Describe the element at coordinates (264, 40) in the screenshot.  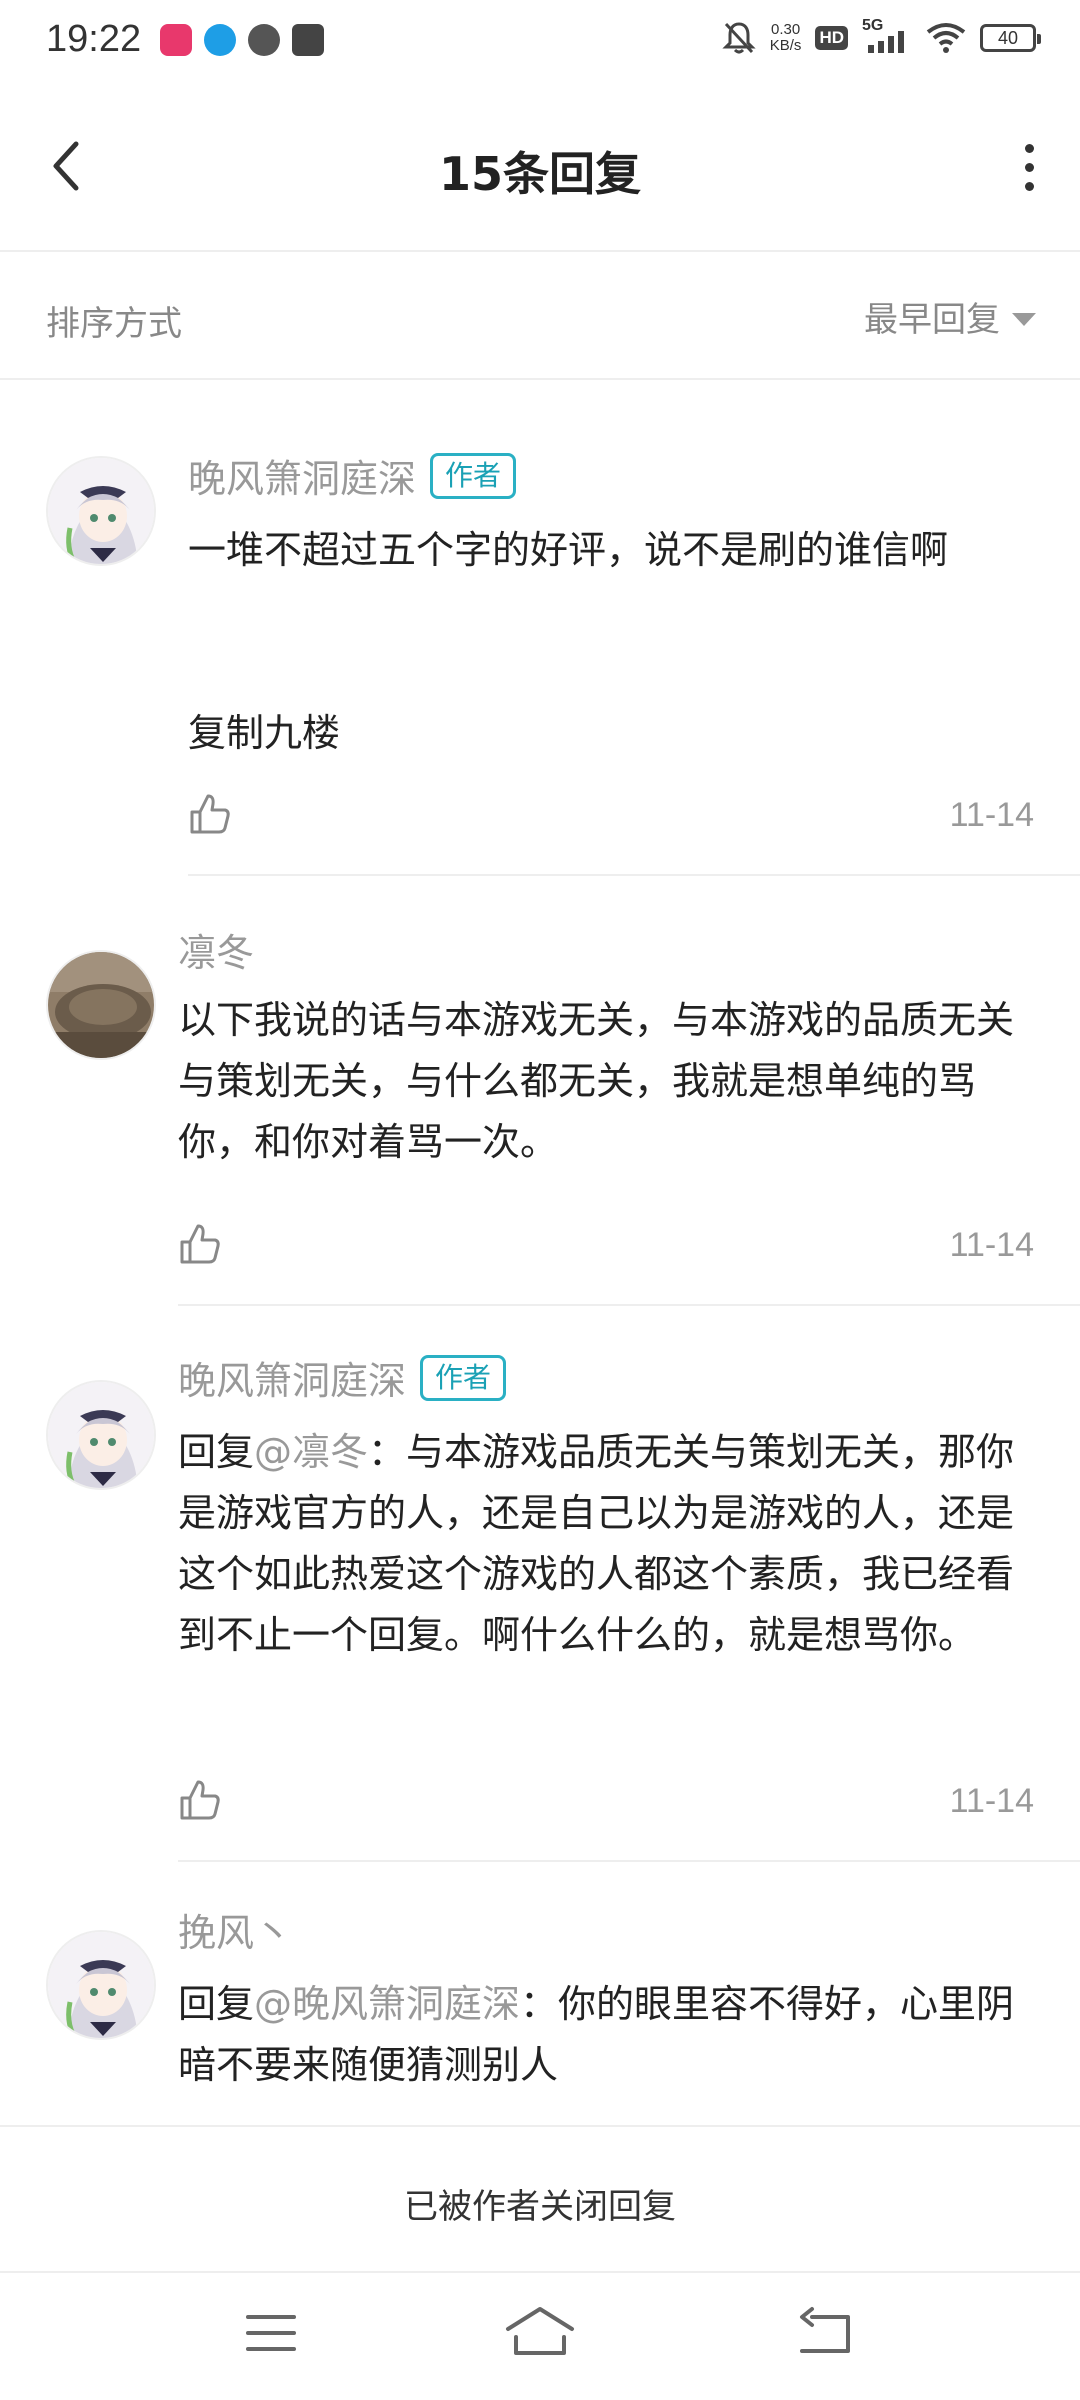
I see `clock-app-icon` at that location.